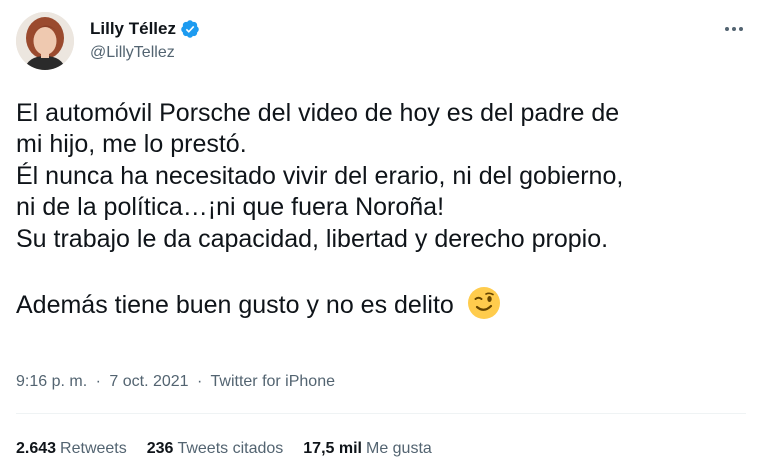  Describe the element at coordinates (384, 270) in the screenshot. I see `paragraph-break` at that location.